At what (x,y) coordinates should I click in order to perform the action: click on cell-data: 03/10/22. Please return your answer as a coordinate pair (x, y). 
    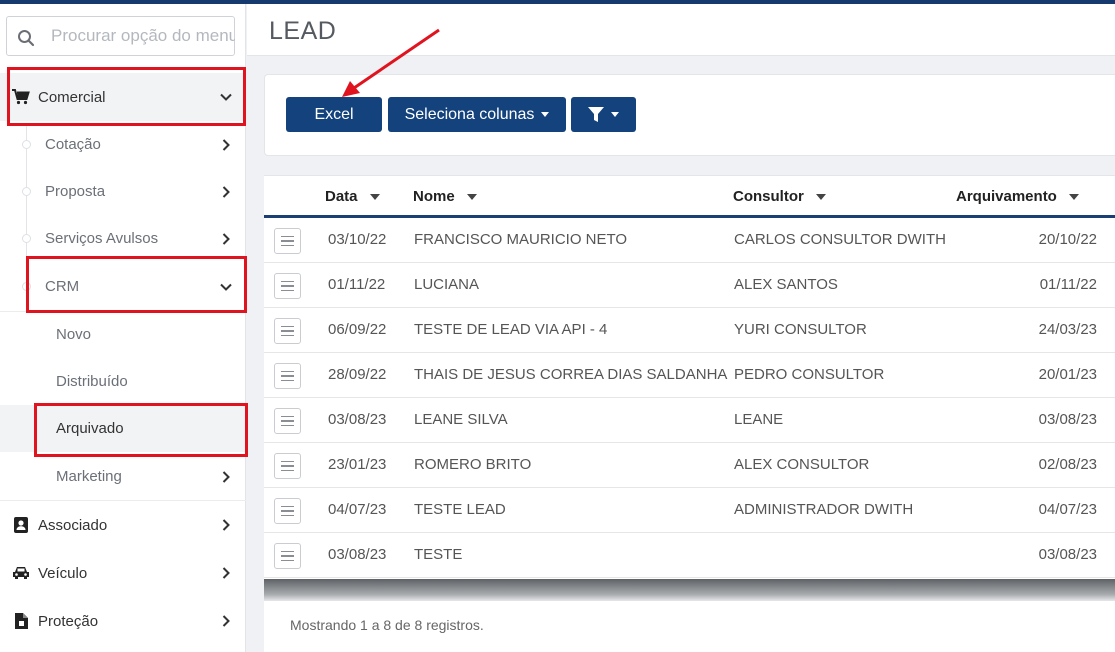
    Looking at the image, I should click on (357, 239).